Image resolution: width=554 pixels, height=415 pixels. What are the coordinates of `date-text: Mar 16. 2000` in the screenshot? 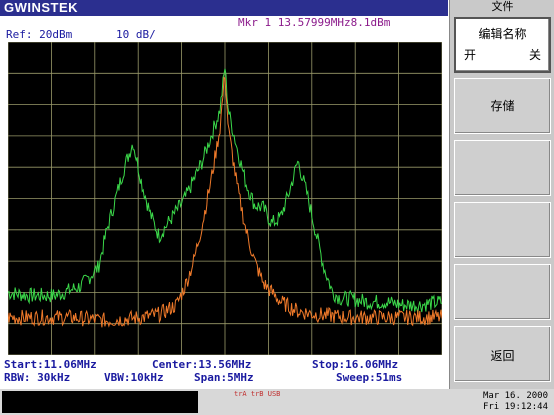 It's located at (515, 396).